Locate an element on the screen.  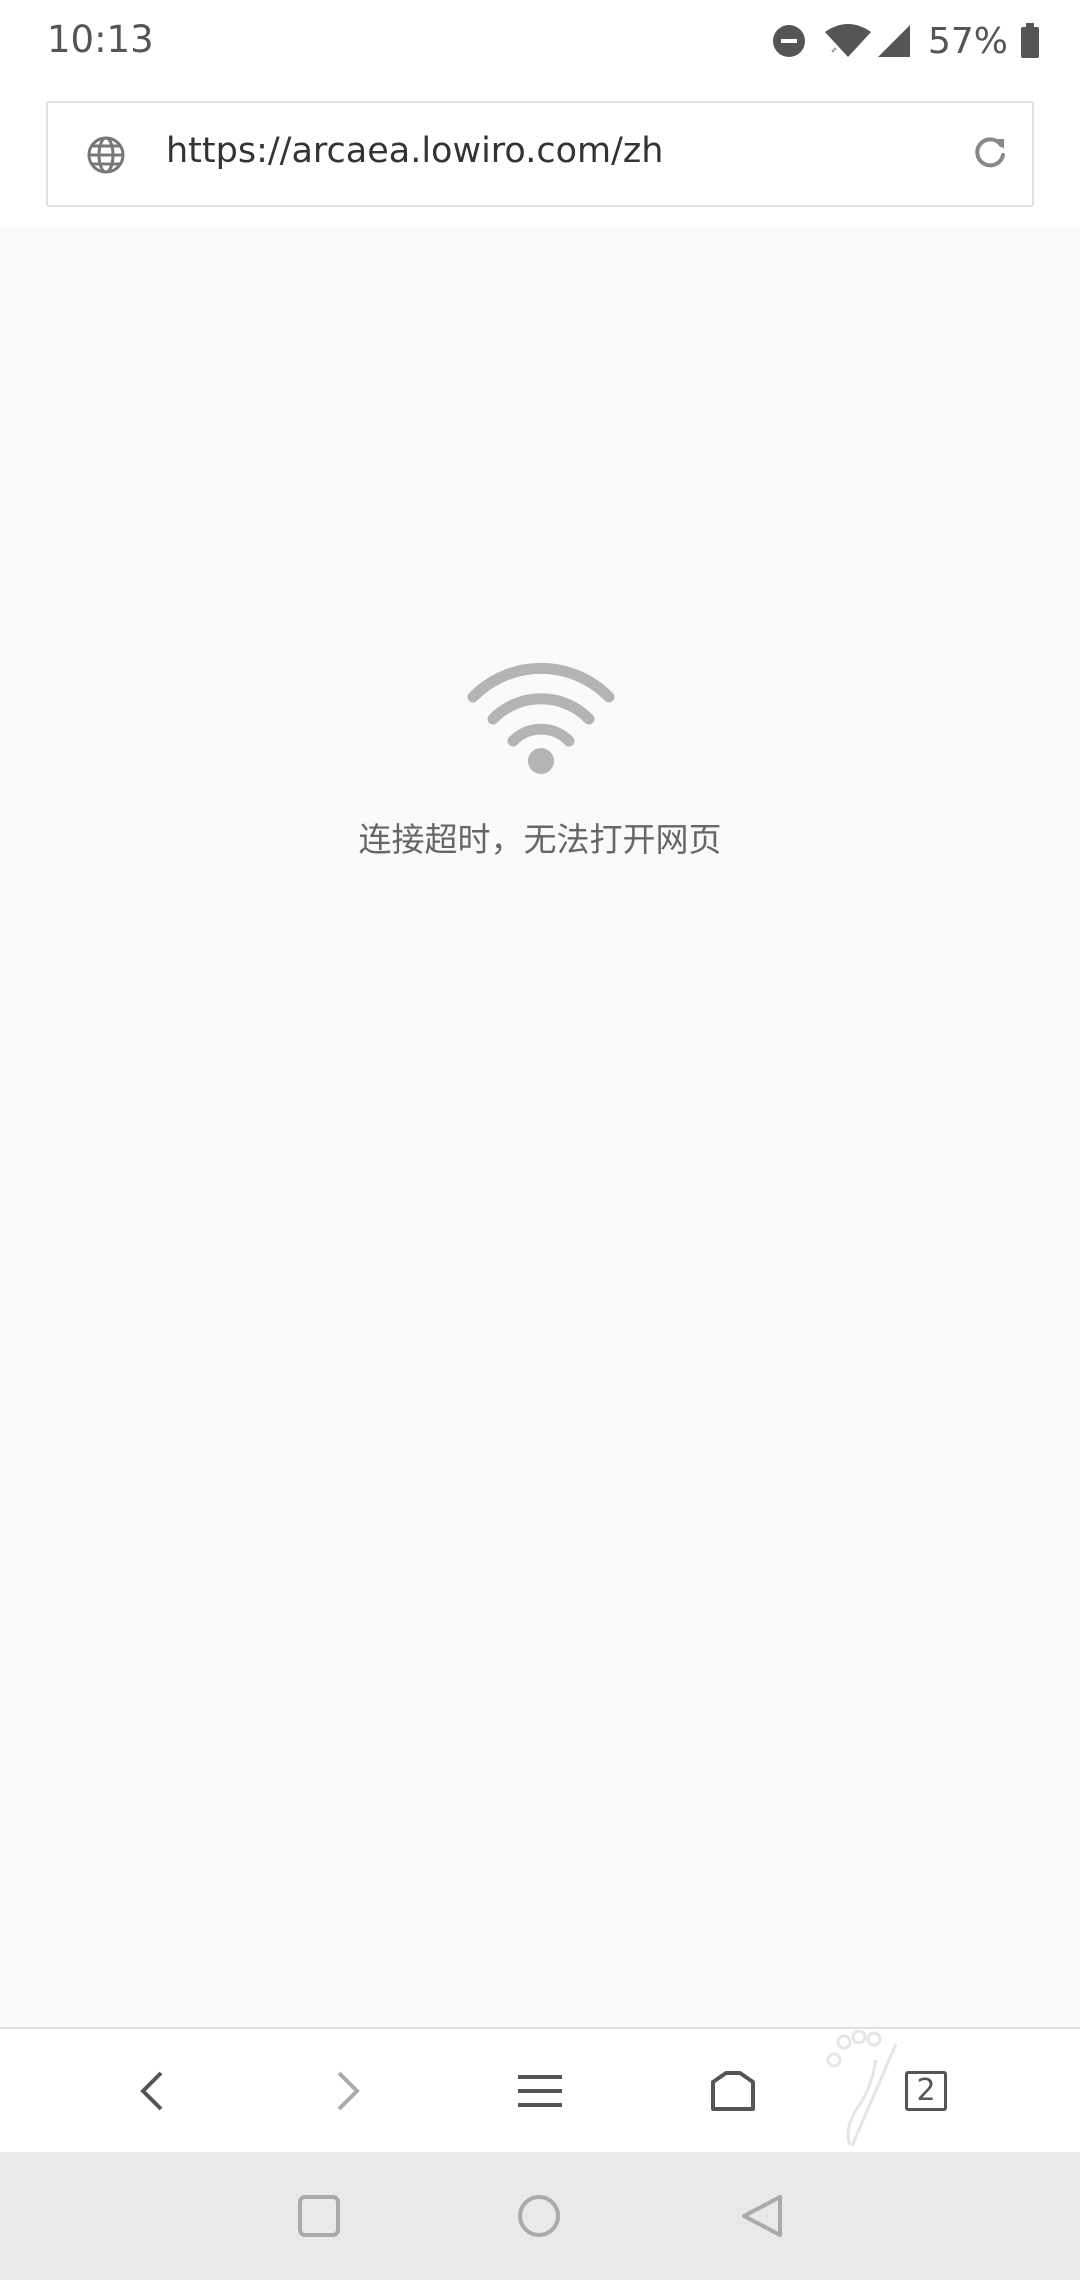
back-nav-button is located at coordinates (762, 2216).